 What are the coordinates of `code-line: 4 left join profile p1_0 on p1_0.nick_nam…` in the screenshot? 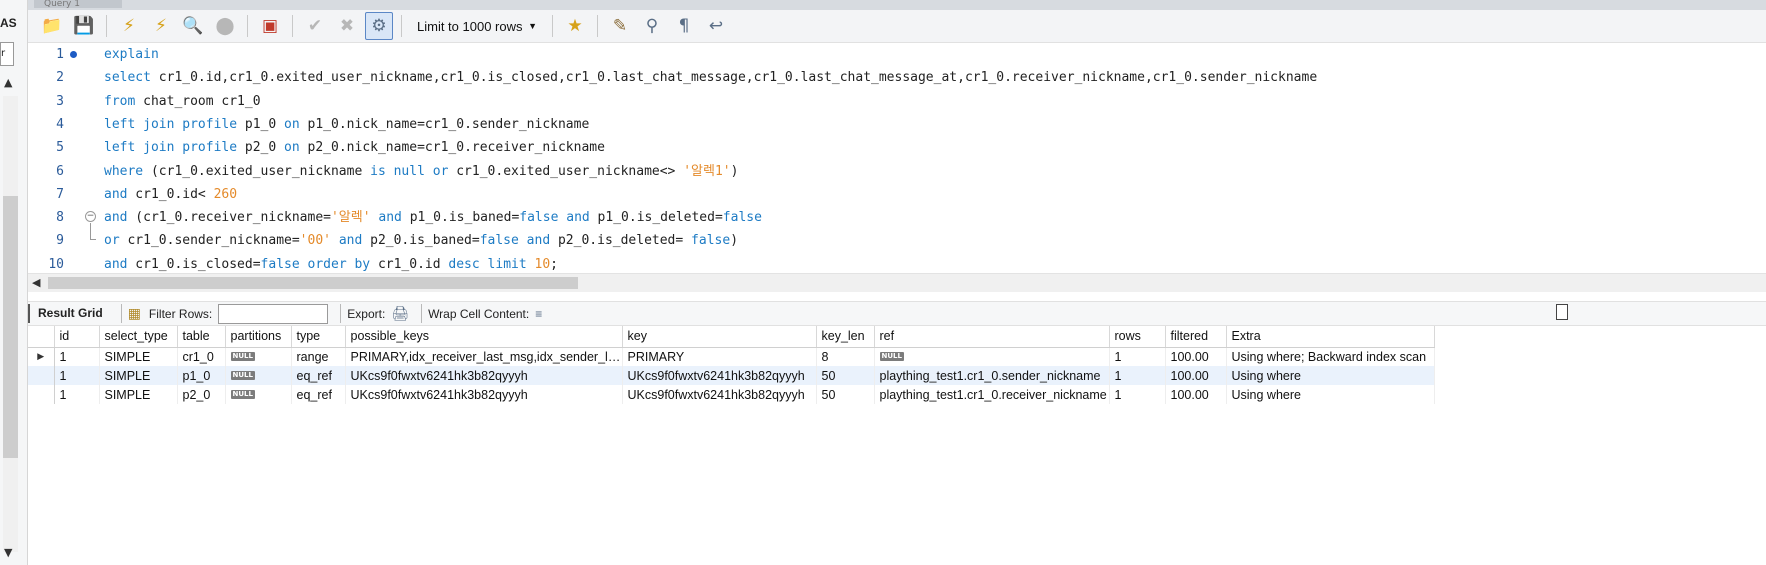 It's located at (897, 124).